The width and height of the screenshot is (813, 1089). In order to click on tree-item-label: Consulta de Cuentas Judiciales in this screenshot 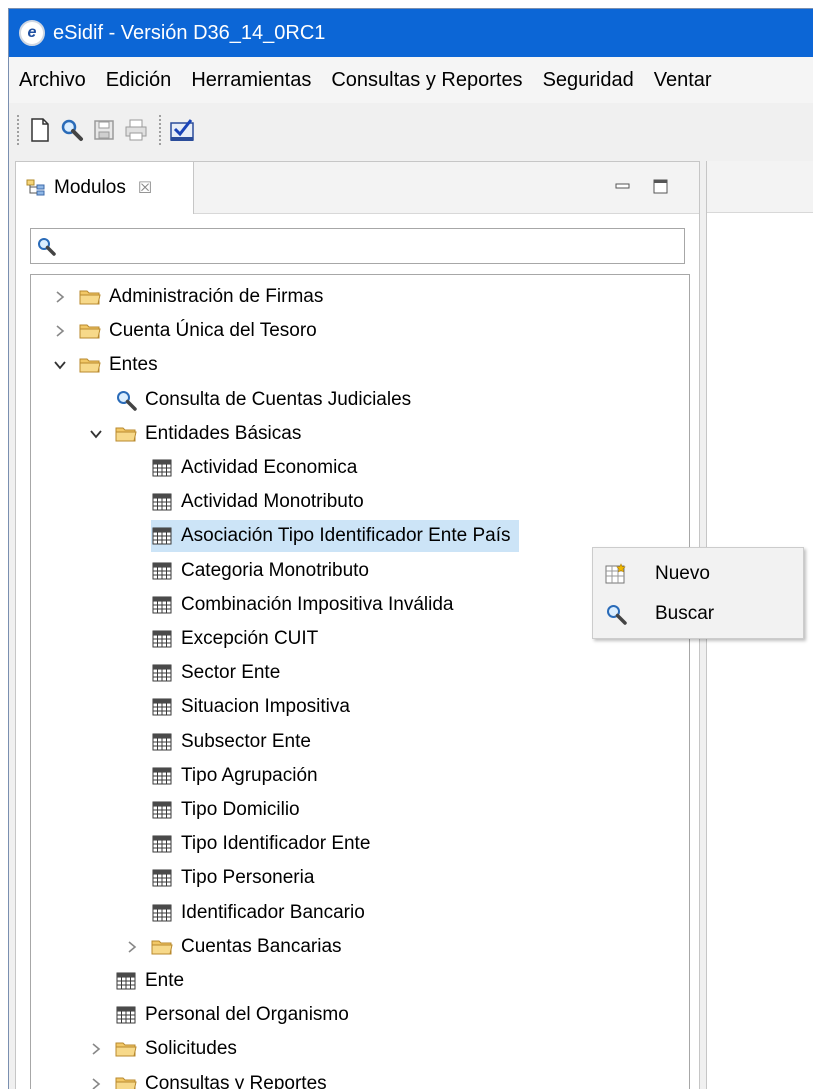, I will do `click(278, 399)`.